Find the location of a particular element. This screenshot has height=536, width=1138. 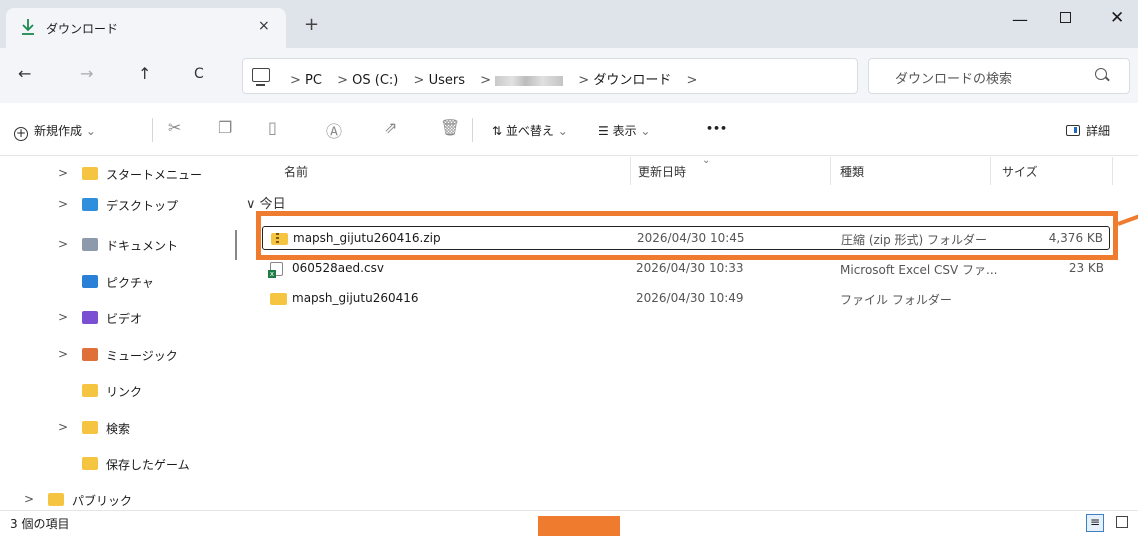

searches-folder-icon is located at coordinates (90, 427).